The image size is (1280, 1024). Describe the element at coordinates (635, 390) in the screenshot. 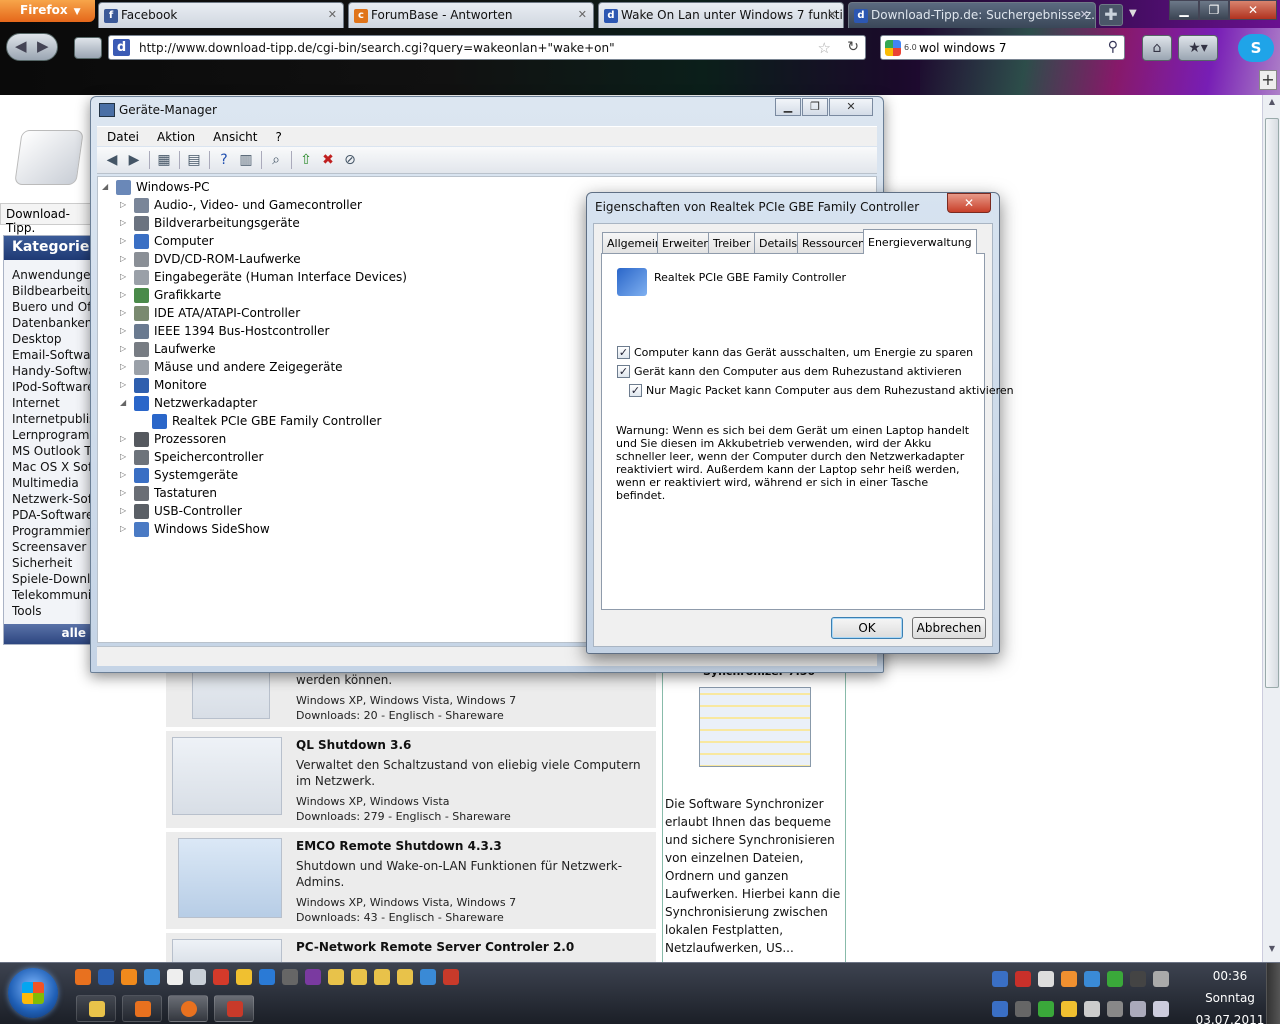

I see `magic-packet-checkbox: ✓` at that location.